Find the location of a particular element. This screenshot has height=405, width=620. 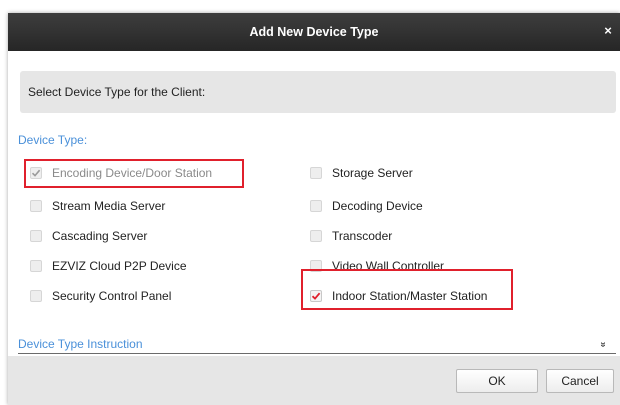

checkbox-security-control-panel is located at coordinates (36, 296).